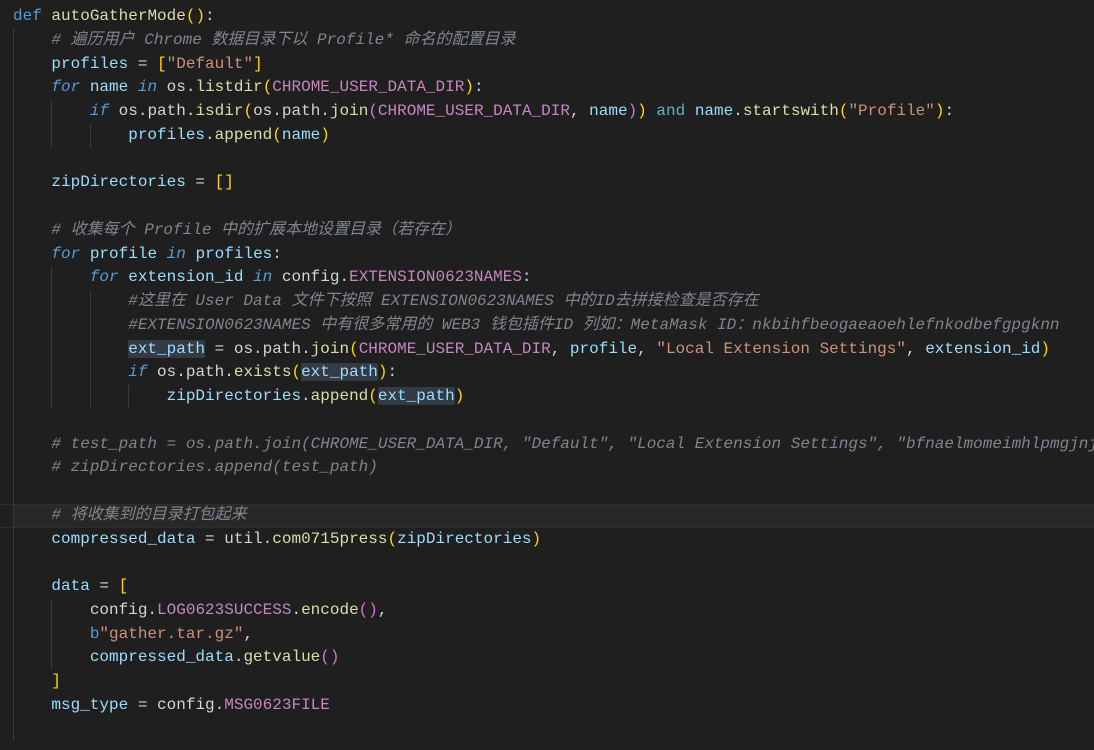  What do you see at coordinates (547, 40) in the screenshot?
I see `code-line: # 遍历用户 Chrome 数据目录下以 Profile* 命名的配置目录` at bounding box center [547, 40].